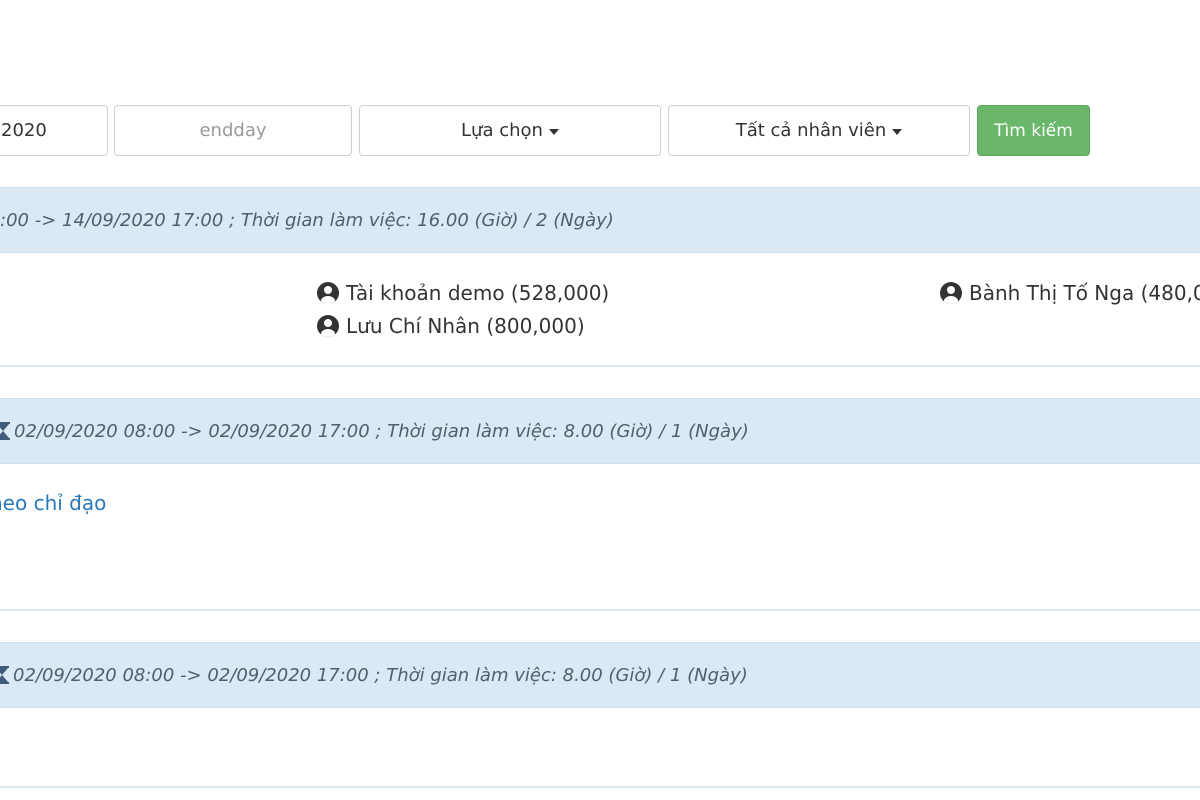 Image resolution: width=1200 pixels, height=800 pixels. Describe the element at coordinates (811, 130) in the screenshot. I see `staff-dropdown-label: Tất cả nhân viên` at that location.